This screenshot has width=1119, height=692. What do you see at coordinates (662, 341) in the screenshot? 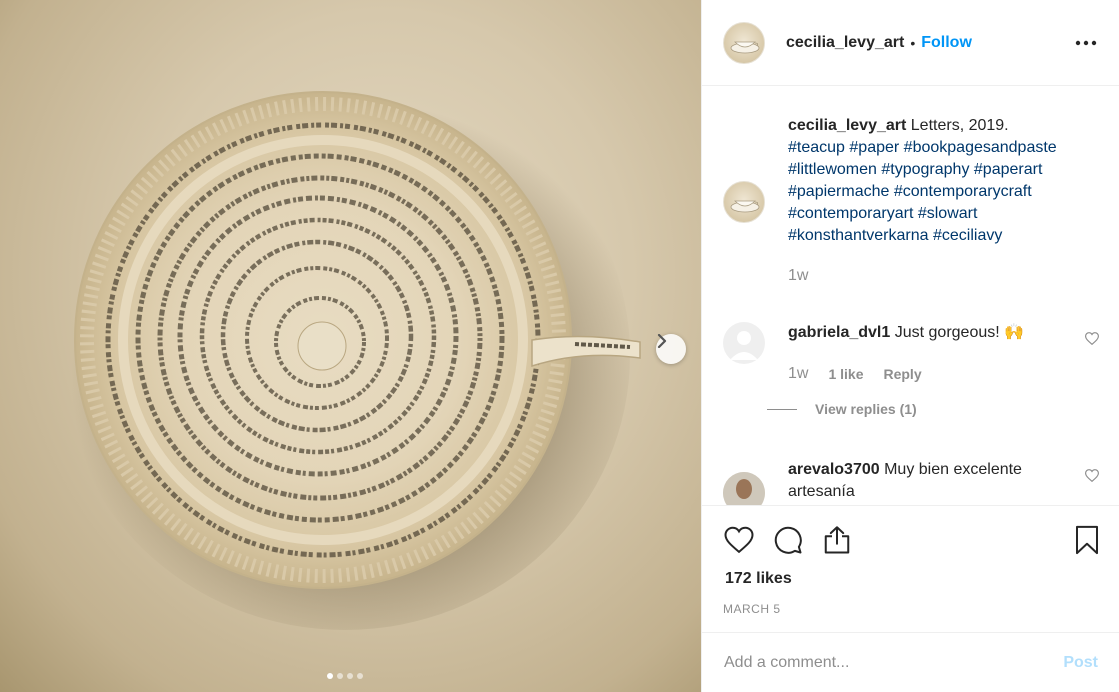
I see `chevron-right-icon` at bounding box center [662, 341].